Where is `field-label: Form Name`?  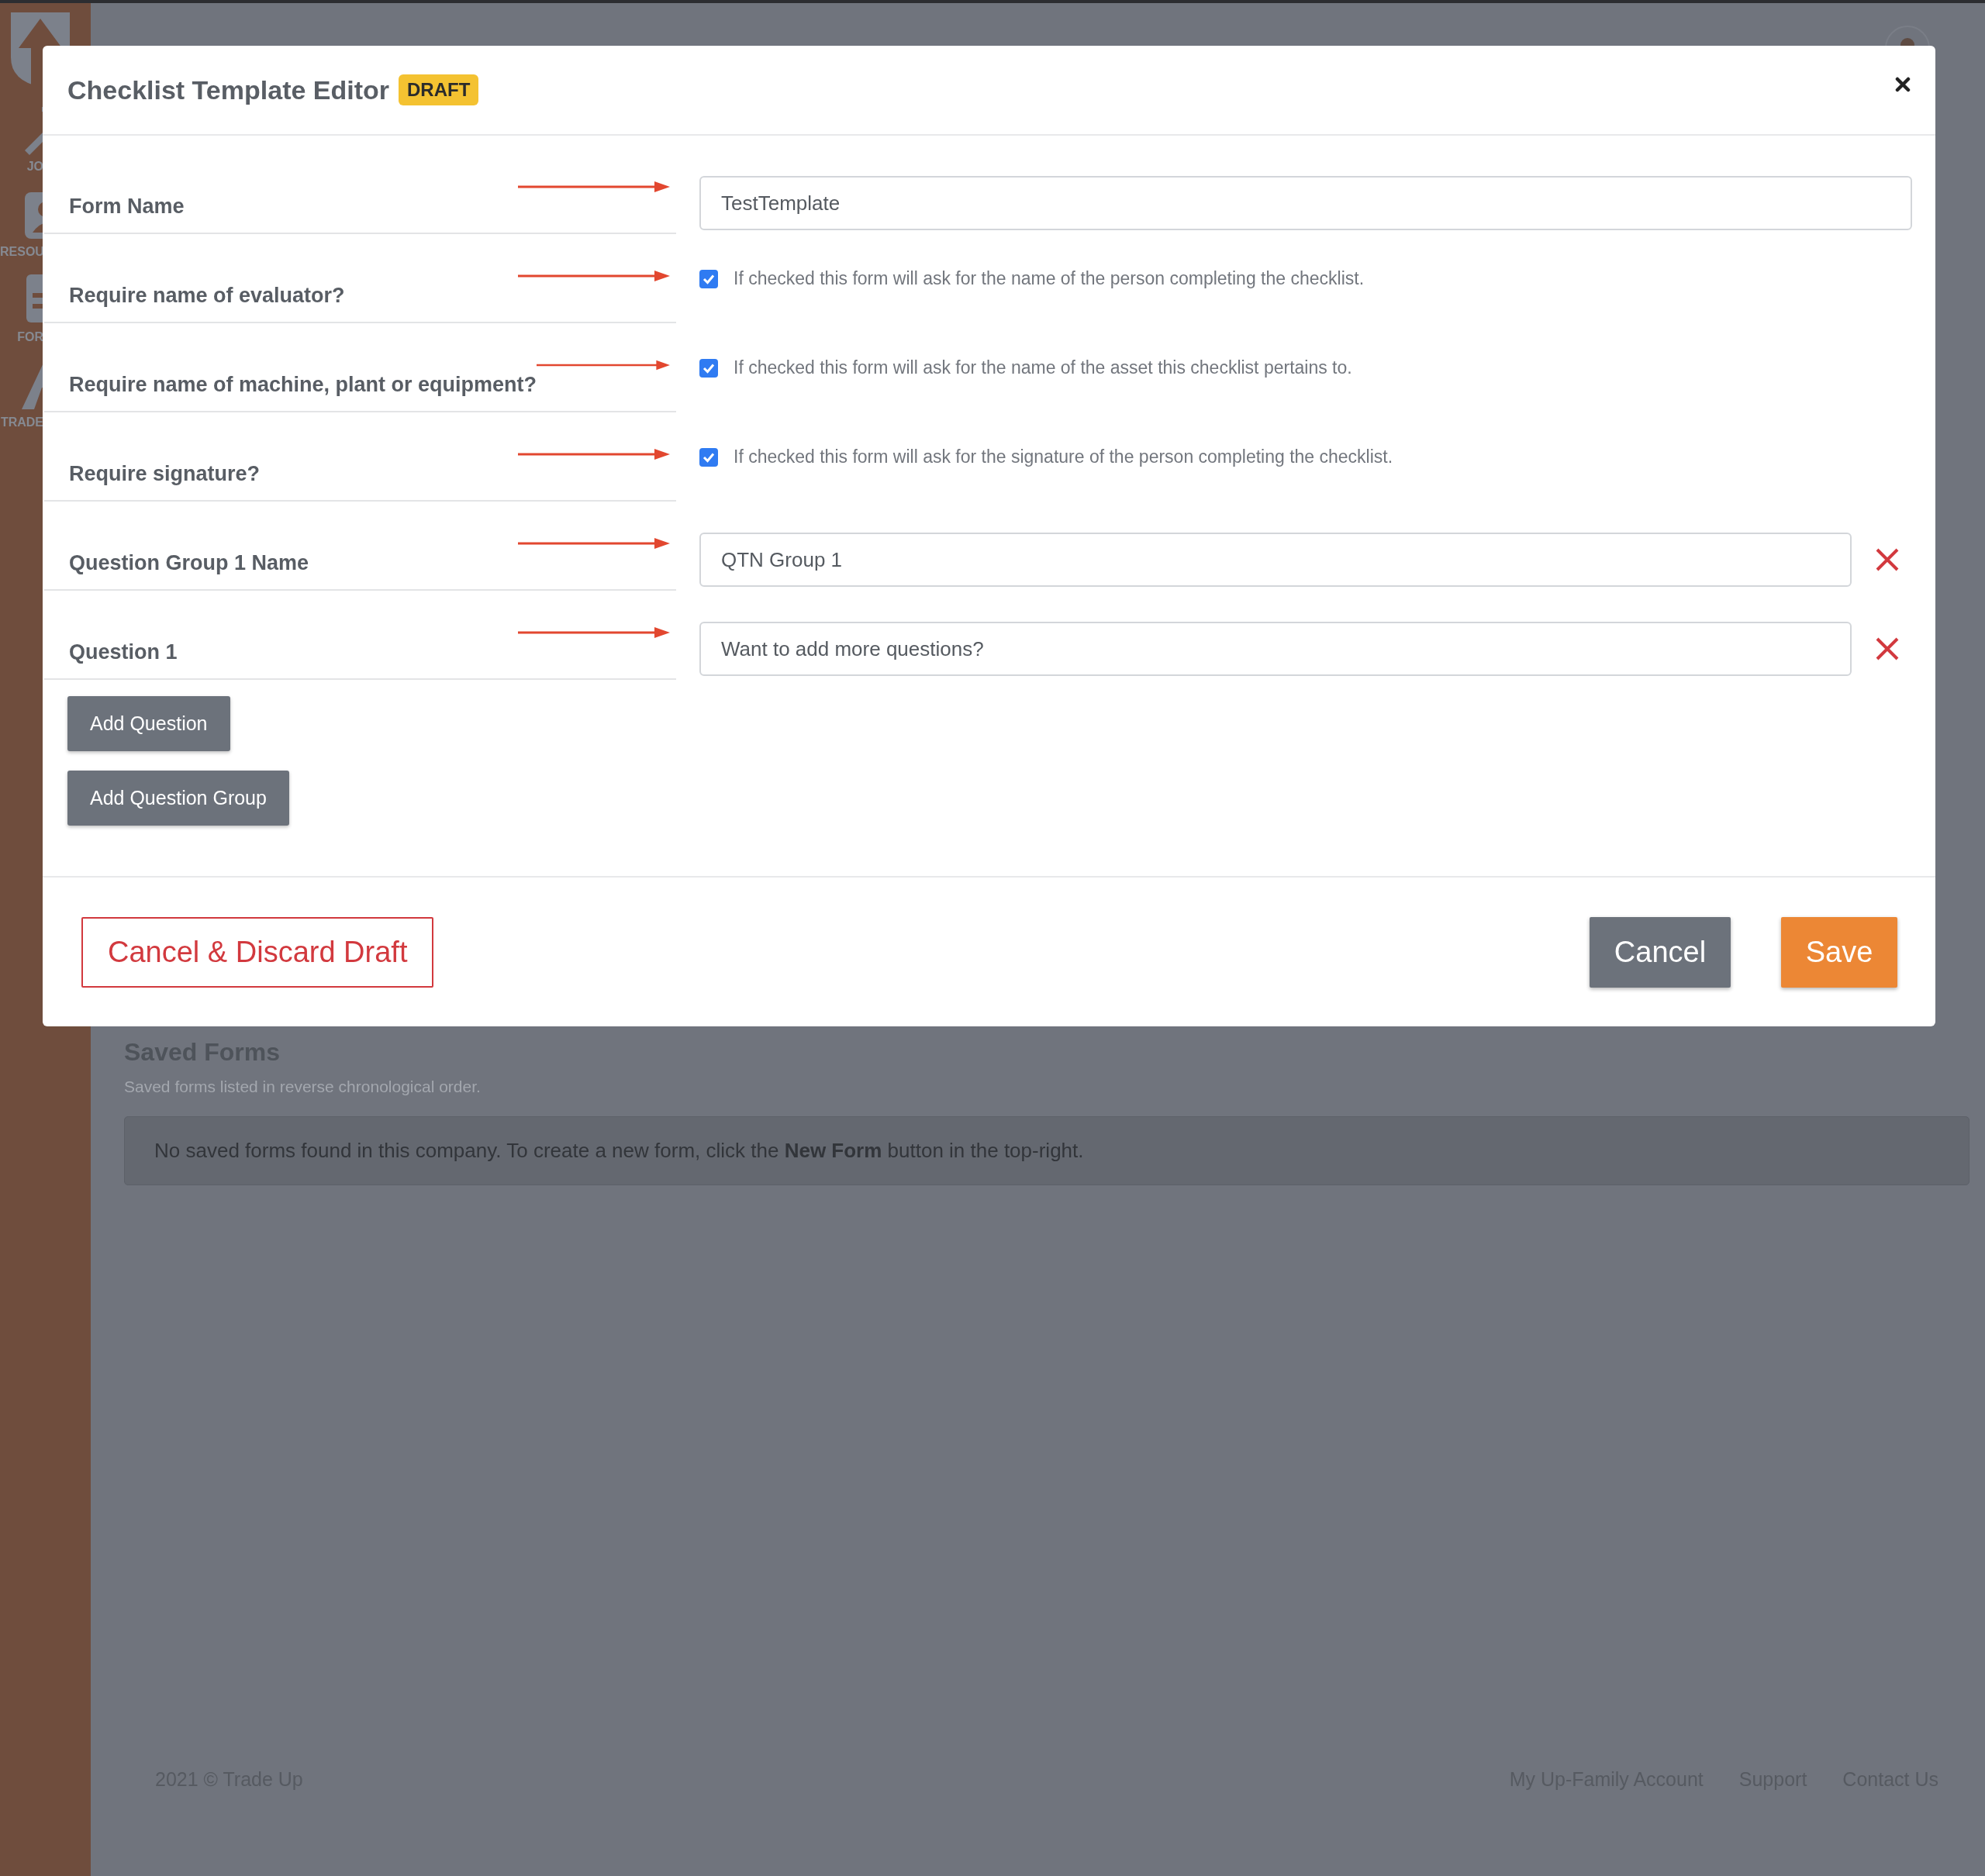
field-label: Form Name is located at coordinates (127, 207).